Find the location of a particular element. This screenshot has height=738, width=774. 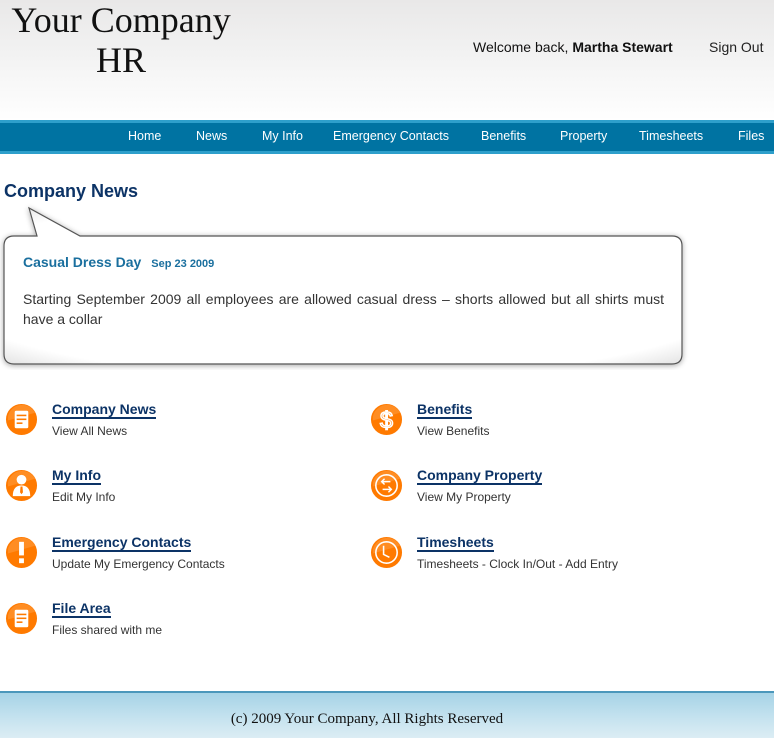

clock-icon is located at coordinates (386, 552).